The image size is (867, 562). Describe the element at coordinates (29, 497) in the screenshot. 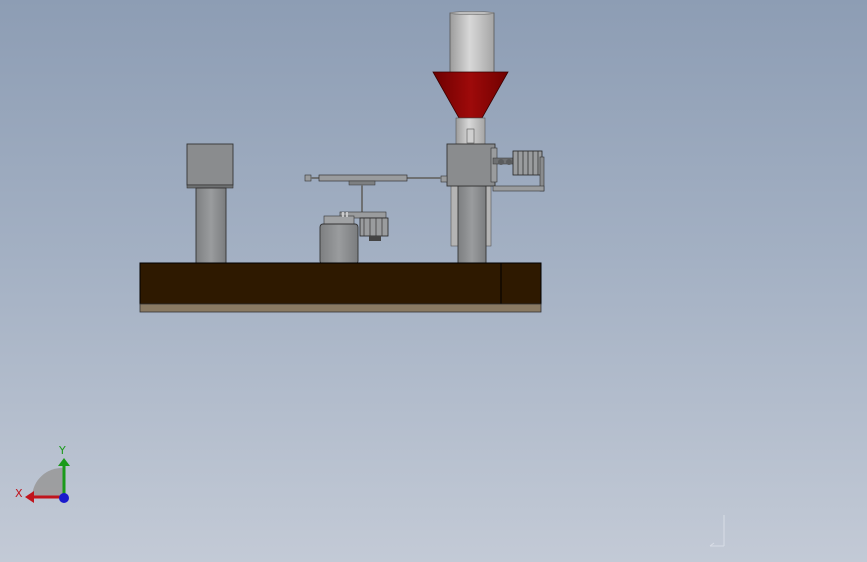

I see `x-axis-head` at that location.